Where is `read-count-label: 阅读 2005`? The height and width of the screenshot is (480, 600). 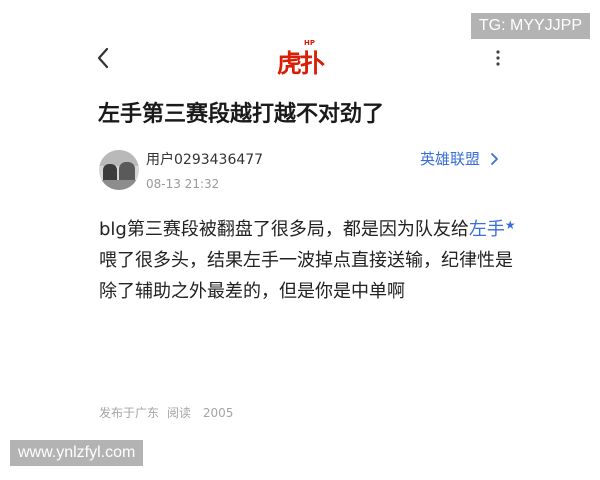
read-count-label: 阅读 2005 is located at coordinates (200, 413).